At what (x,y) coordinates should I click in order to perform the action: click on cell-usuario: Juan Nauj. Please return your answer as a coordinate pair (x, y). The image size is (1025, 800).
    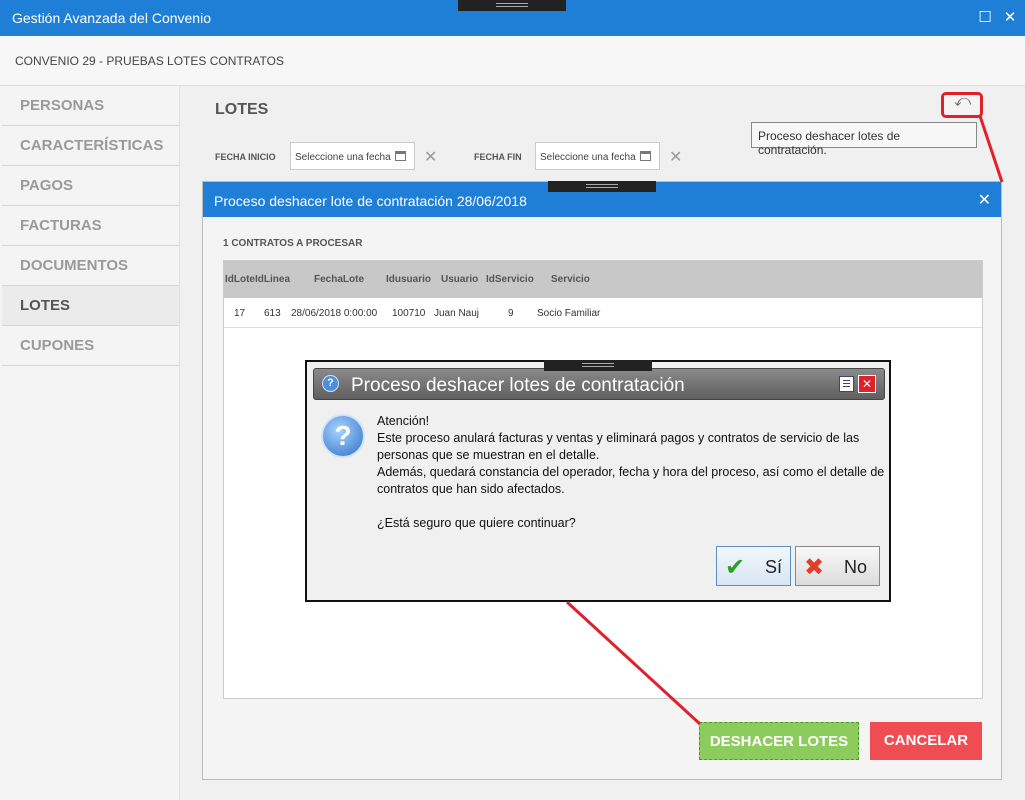
    Looking at the image, I should click on (457, 313).